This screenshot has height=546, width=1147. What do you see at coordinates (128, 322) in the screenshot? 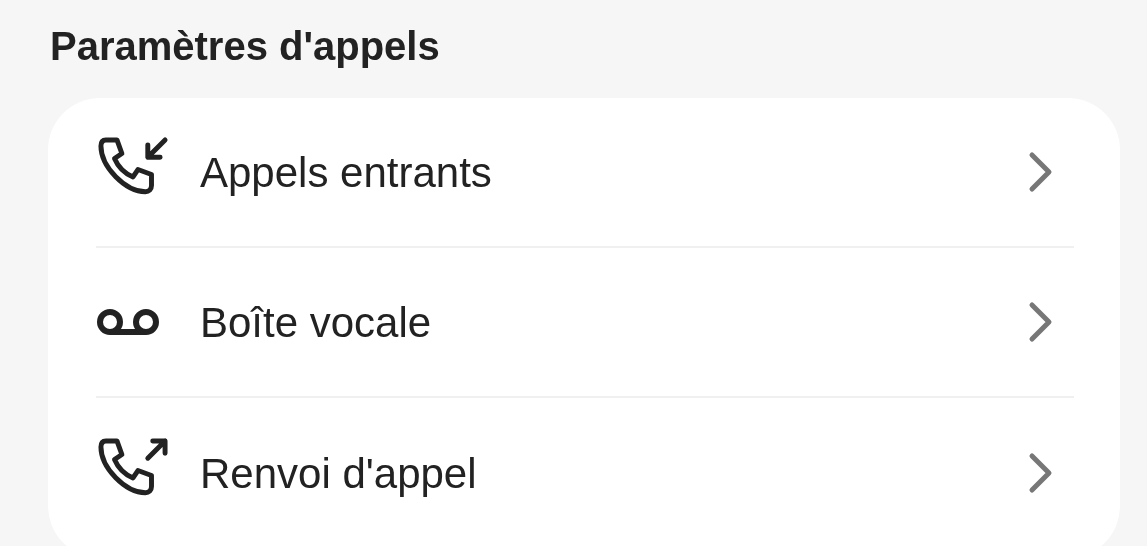
I see `voicemail-icon` at bounding box center [128, 322].